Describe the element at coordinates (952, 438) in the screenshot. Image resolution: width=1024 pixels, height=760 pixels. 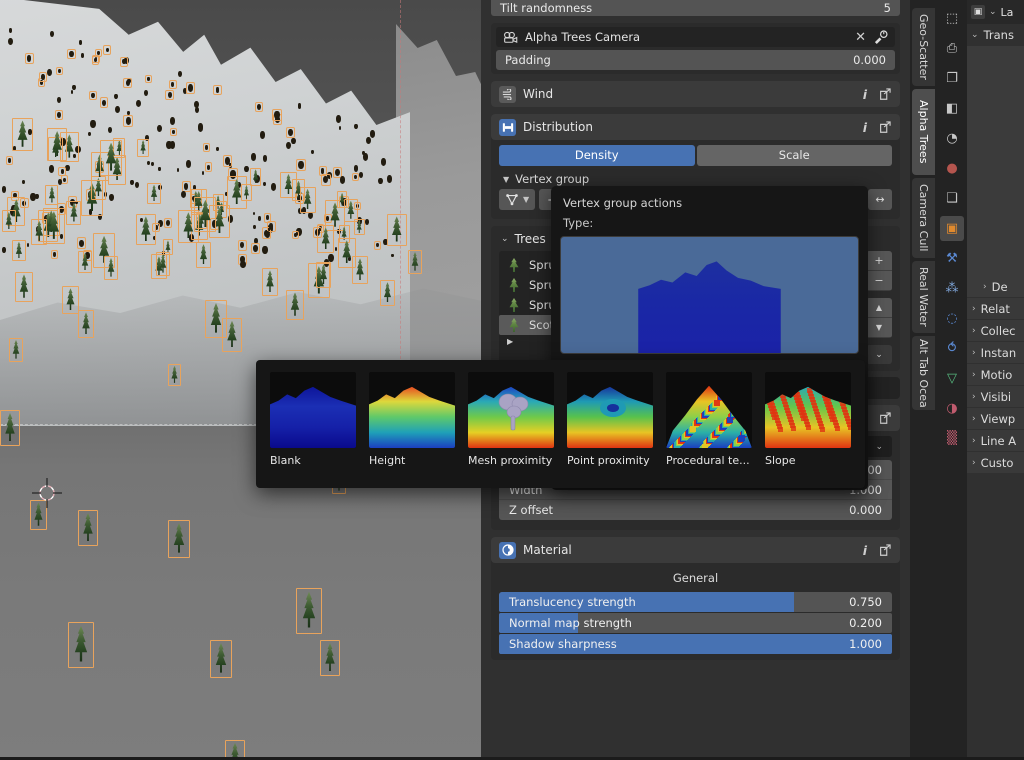
I see `texture-icon: ▒` at that location.